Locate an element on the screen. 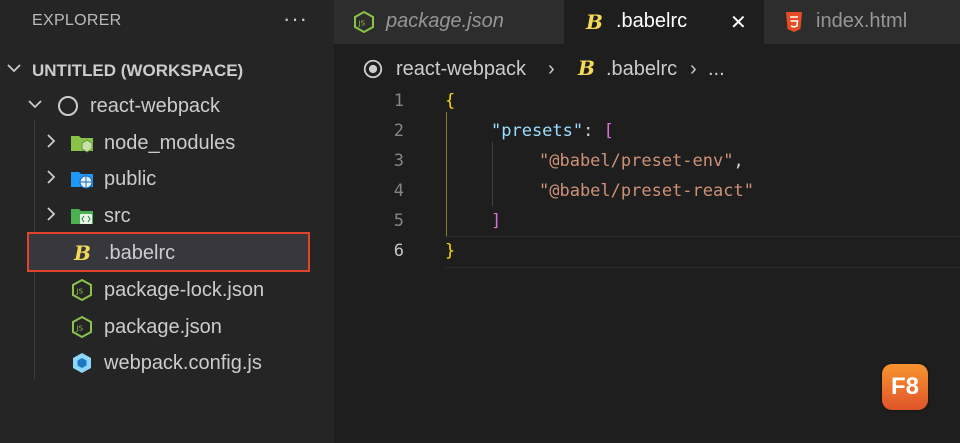 The height and width of the screenshot is (443, 960). breadcrumb-folder: react-webpack is located at coordinates (461, 69).